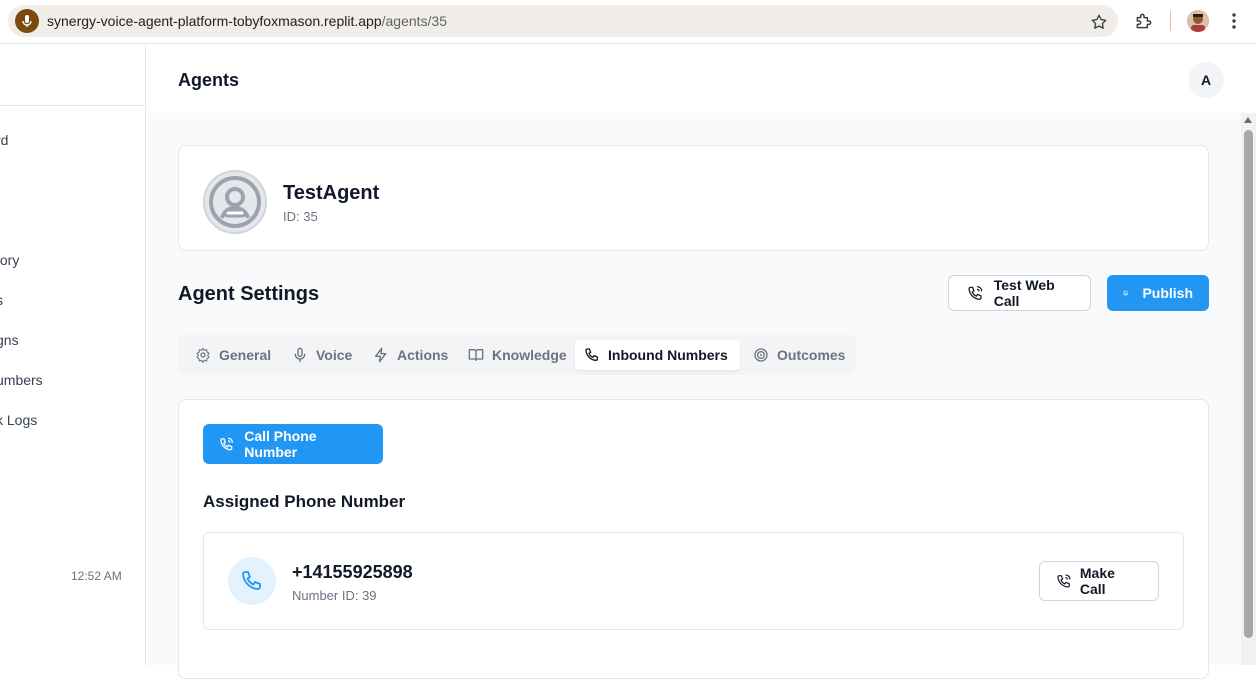 The image size is (1256, 679). Describe the element at coordinates (21, 380) in the screenshot. I see `sidebar-item-numbers: umbers` at that location.